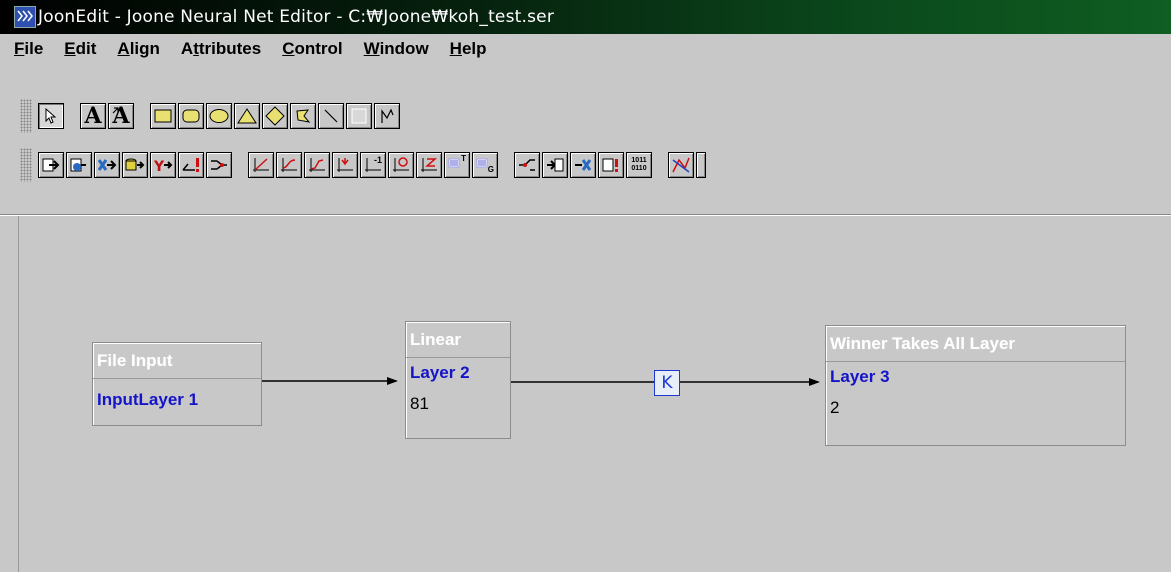  Describe the element at coordinates (331, 116) in the screenshot. I see `line-tool-button` at that location.